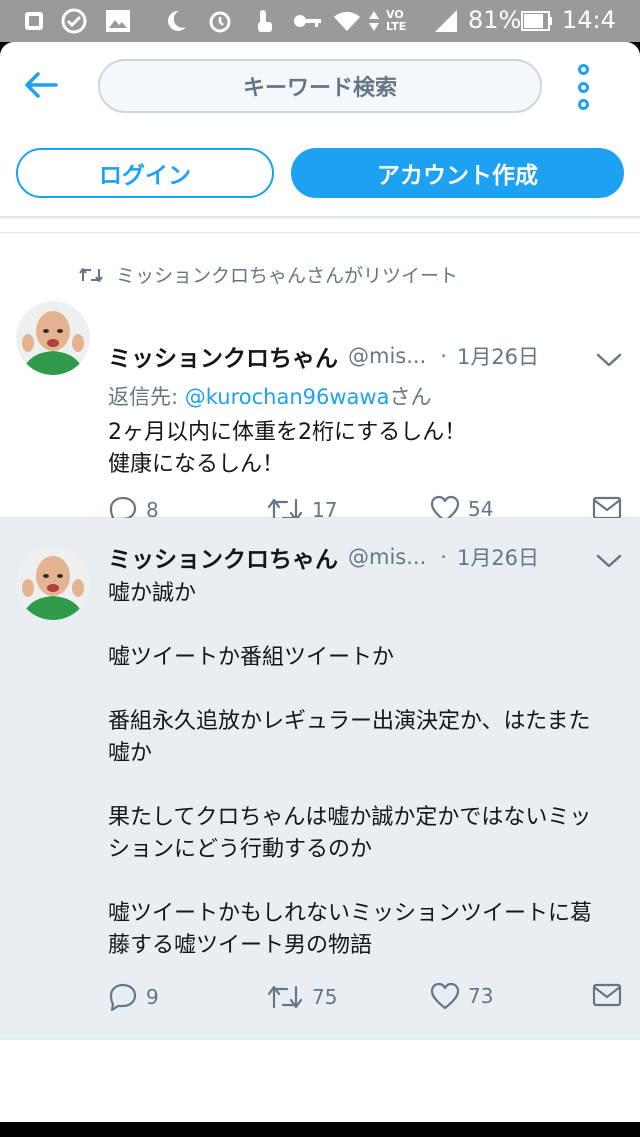 This screenshot has height=1137, width=640. I want to click on more-vert-icon, so click(583, 87).